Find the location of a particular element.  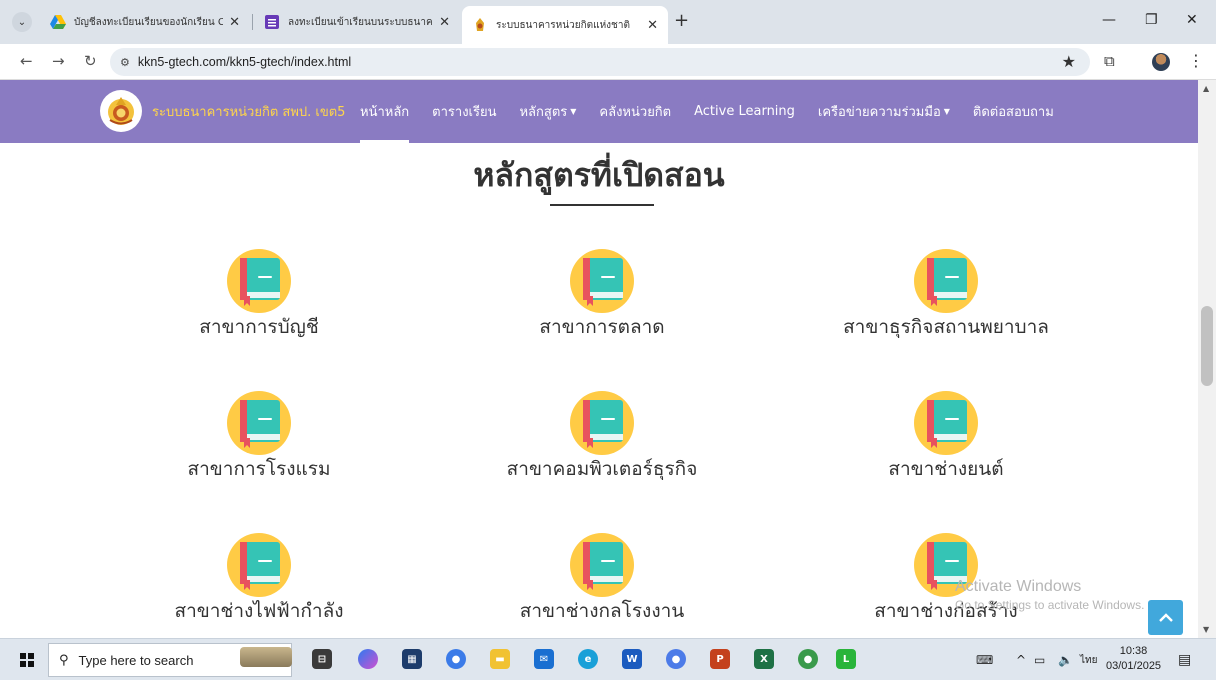

browser-tab-3-active: ระบบธนาคารหน่วยกิตแห่งชาติ ✕ is located at coordinates (565, 25).